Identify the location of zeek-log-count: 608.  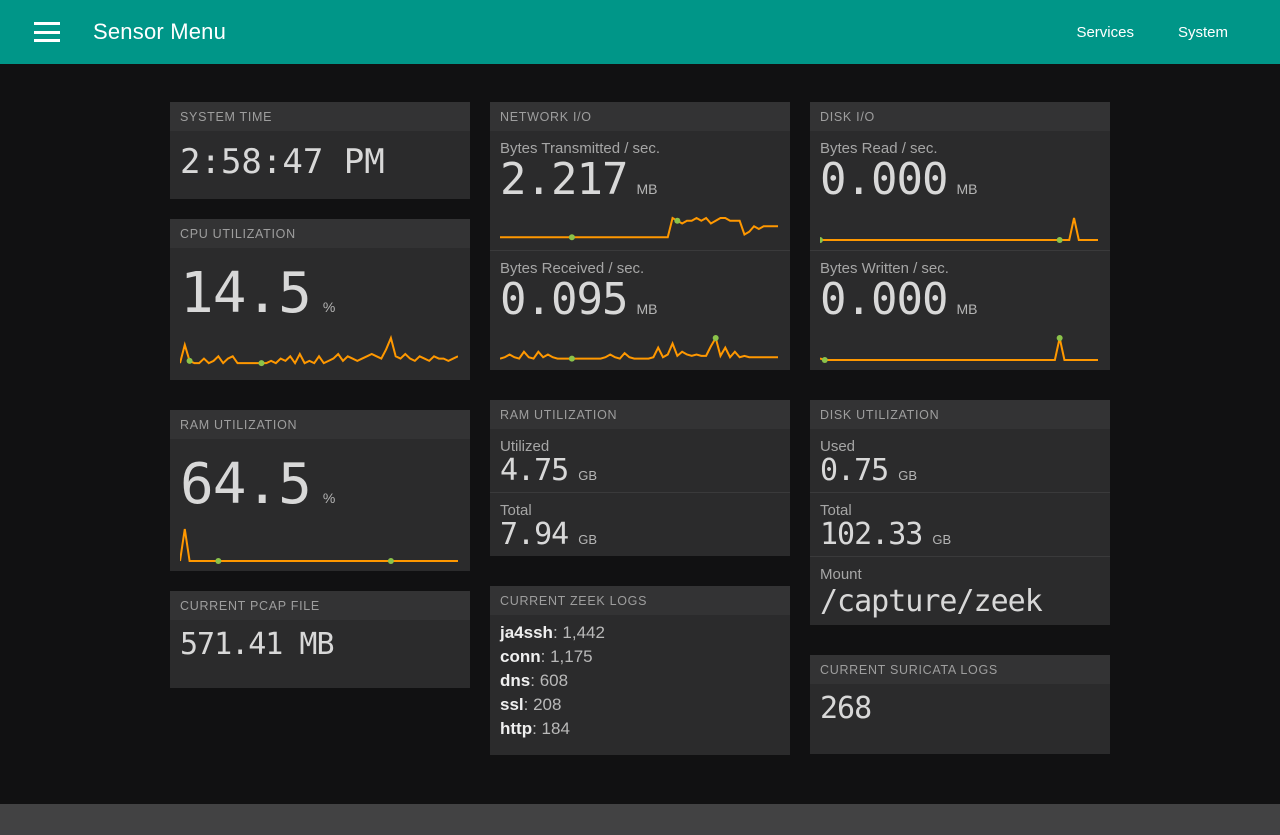
(554, 680).